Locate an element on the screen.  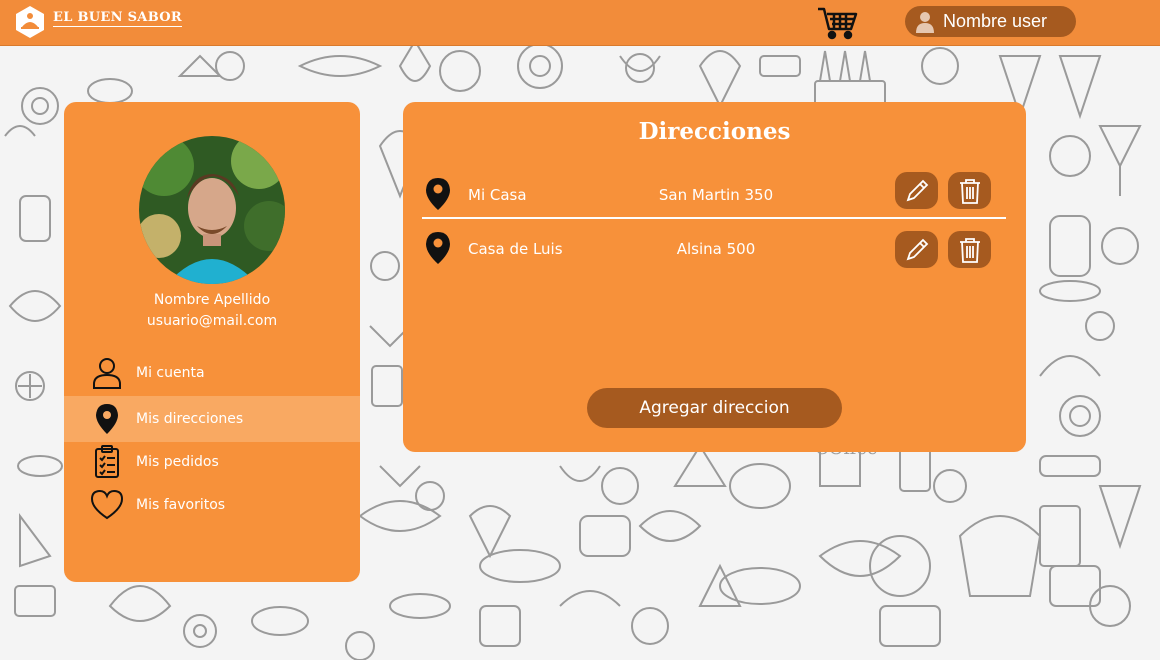
menu-item-mi-cuenta: Mi cuenta is located at coordinates (212, 373).